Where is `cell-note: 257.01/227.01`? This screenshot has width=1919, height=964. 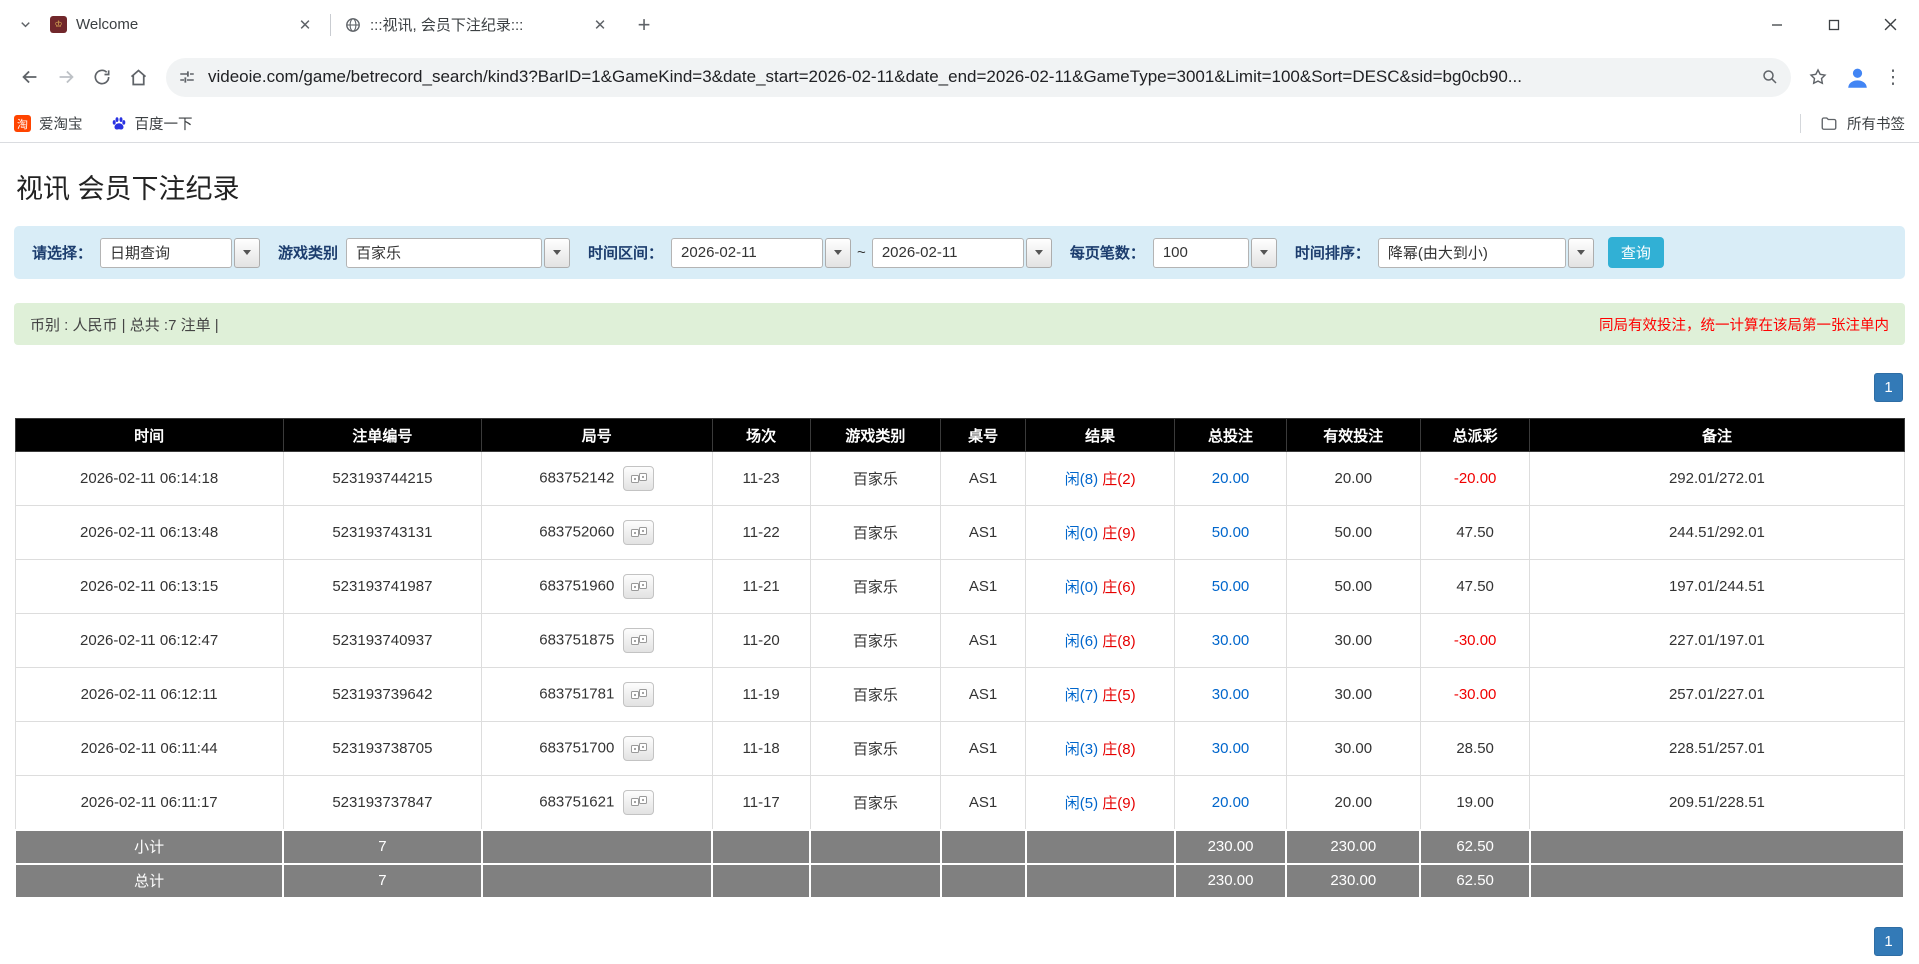
cell-note: 257.01/227.01 is located at coordinates (1717, 694).